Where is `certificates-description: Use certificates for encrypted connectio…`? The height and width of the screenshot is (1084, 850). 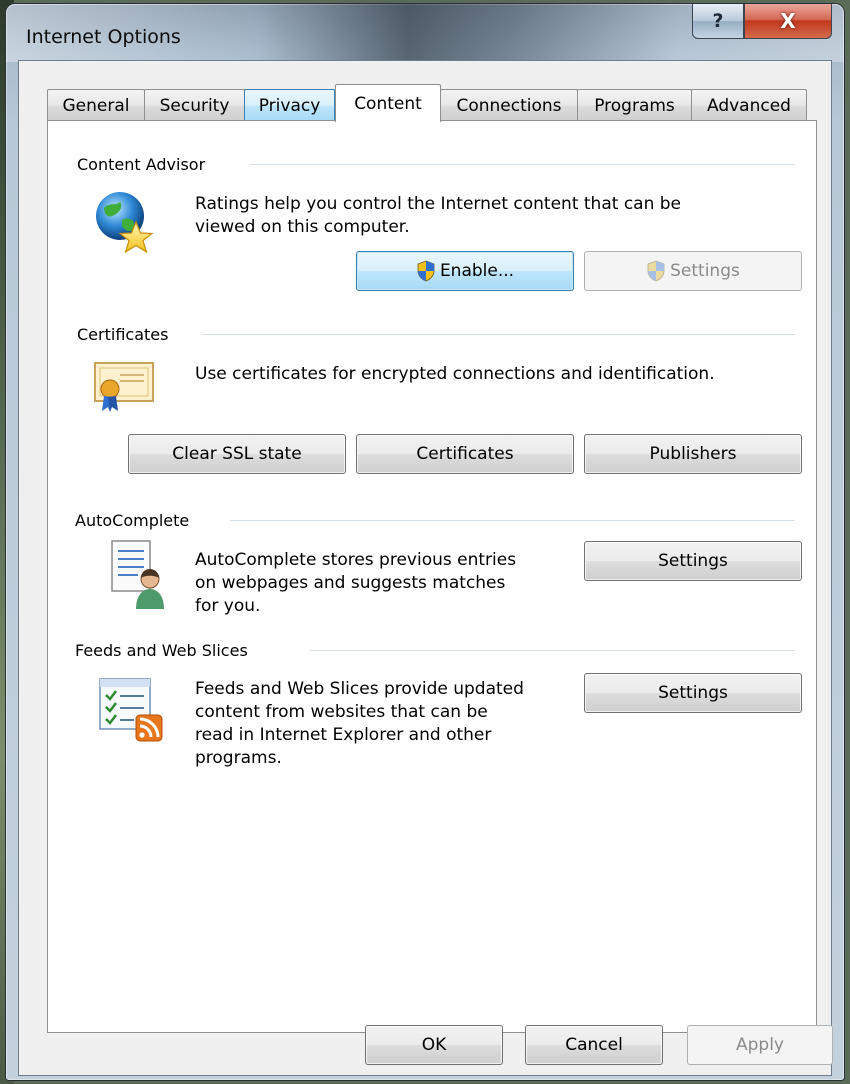
certificates-description: Use certificates for encrypted connectio… is located at coordinates (455, 374).